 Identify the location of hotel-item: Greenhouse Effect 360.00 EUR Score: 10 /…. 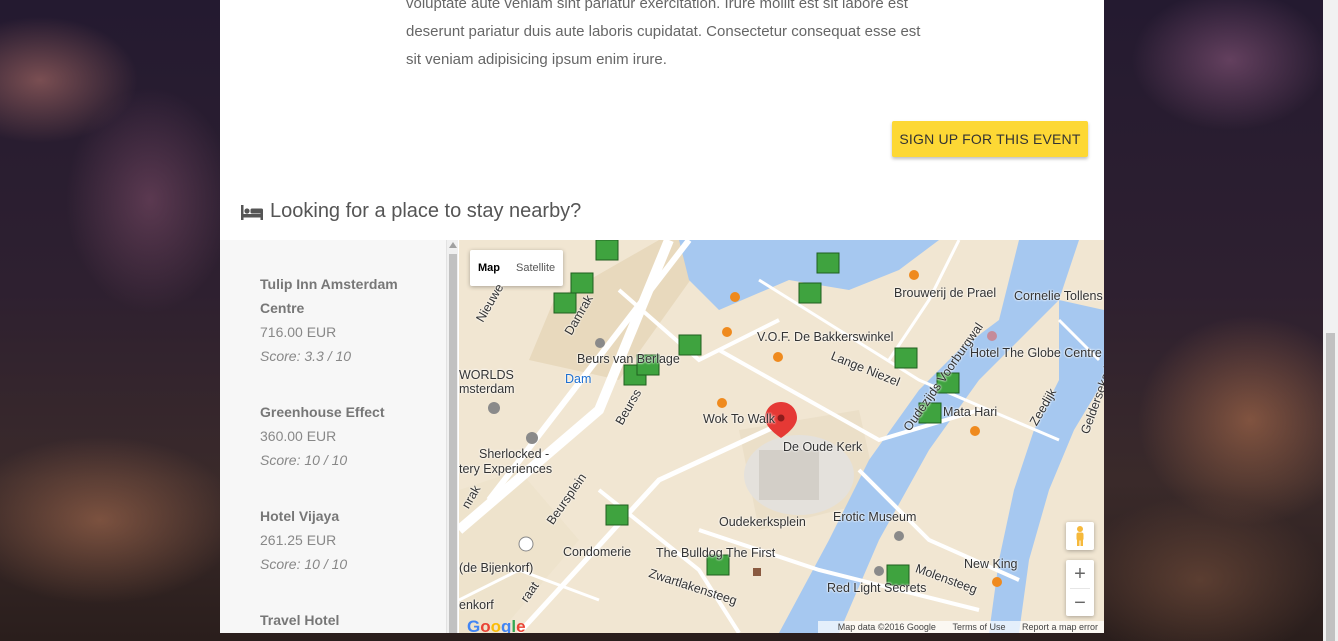
(333, 436).